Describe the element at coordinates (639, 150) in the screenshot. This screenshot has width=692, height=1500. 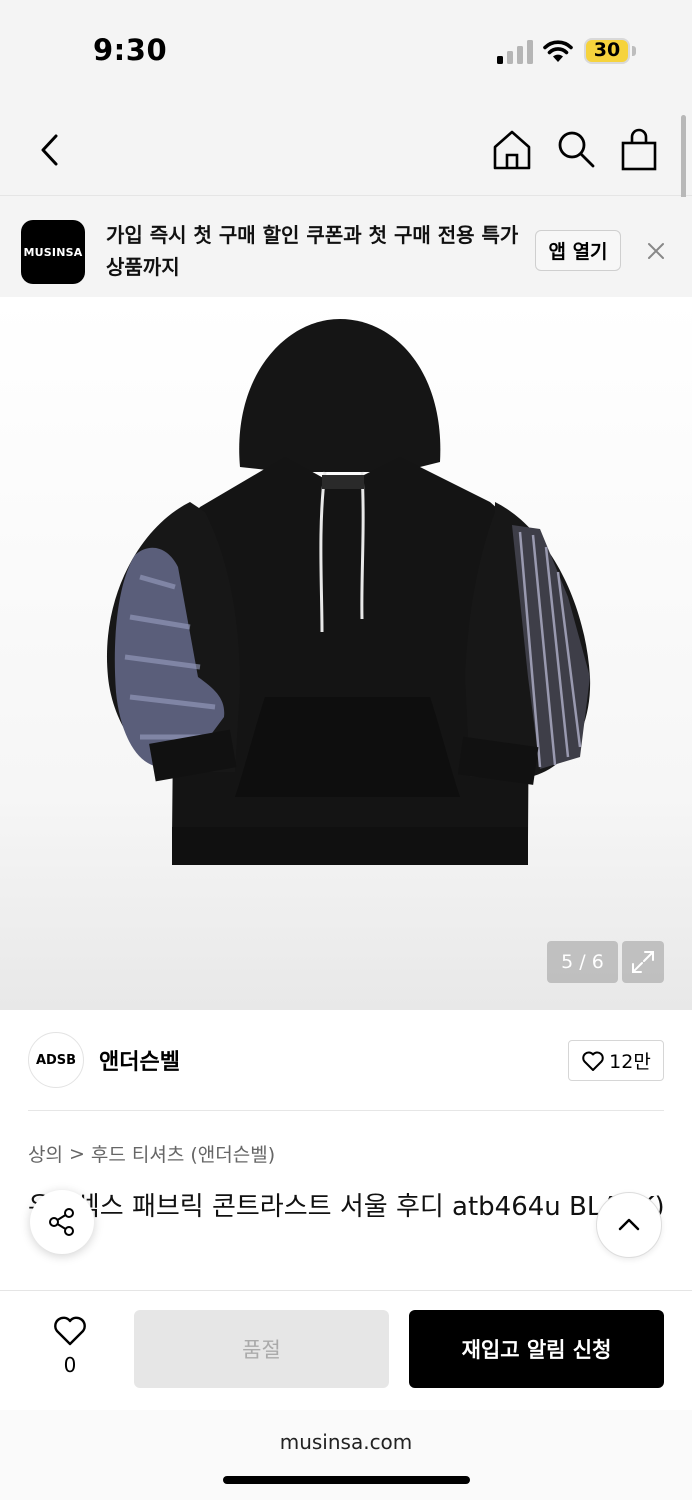
I see `bag-icon` at that location.